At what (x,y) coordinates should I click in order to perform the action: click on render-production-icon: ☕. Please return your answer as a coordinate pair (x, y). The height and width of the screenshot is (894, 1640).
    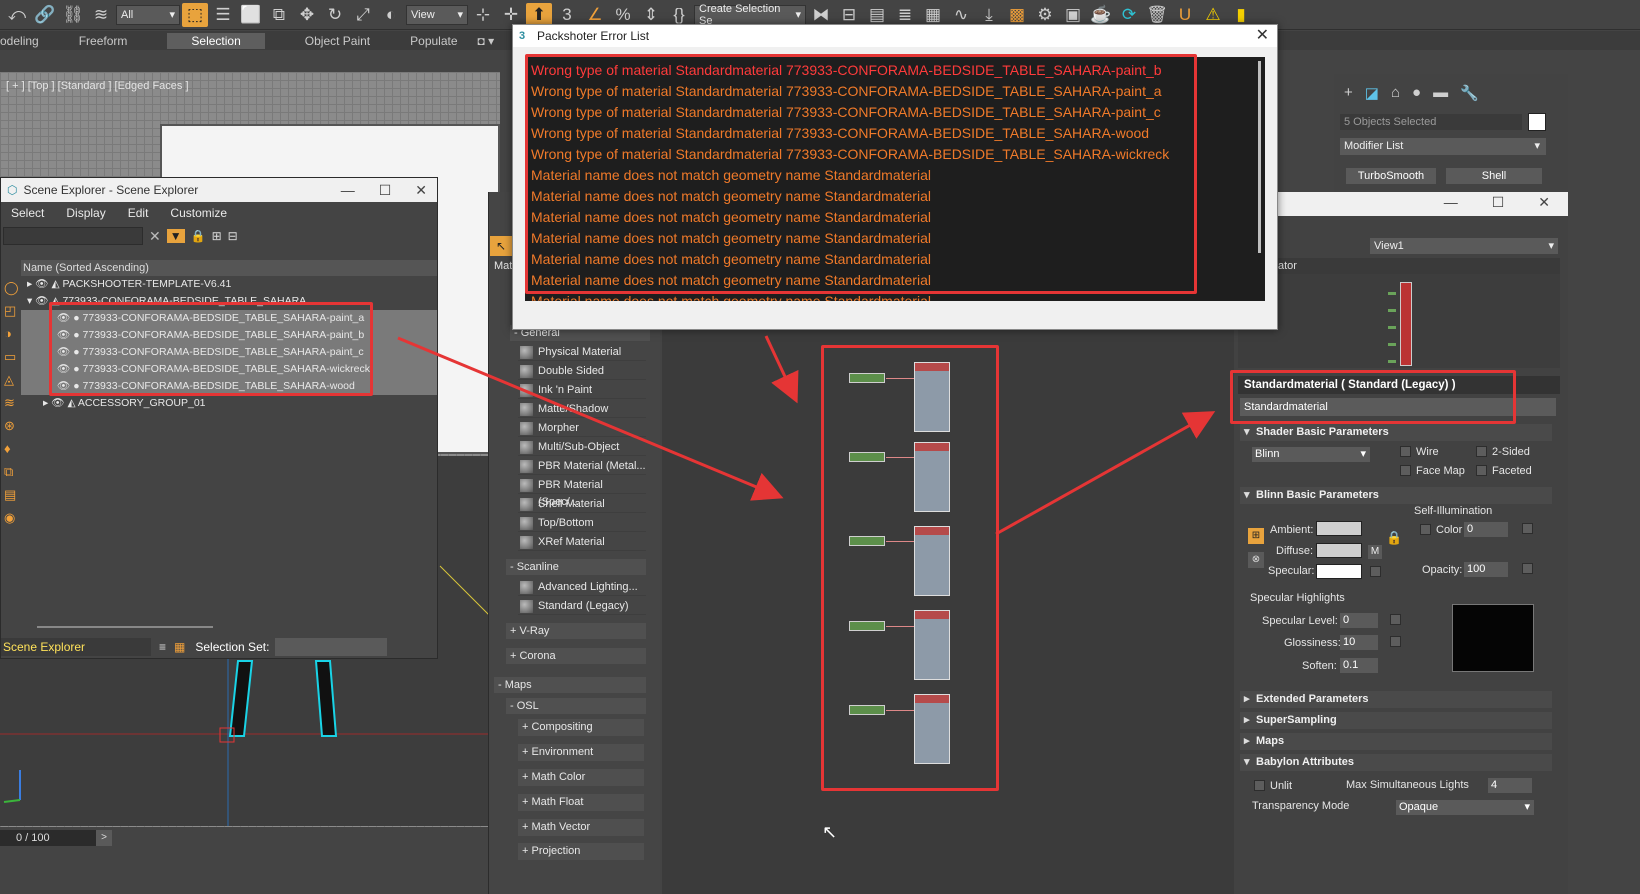
    Looking at the image, I should click on (1101, 15).